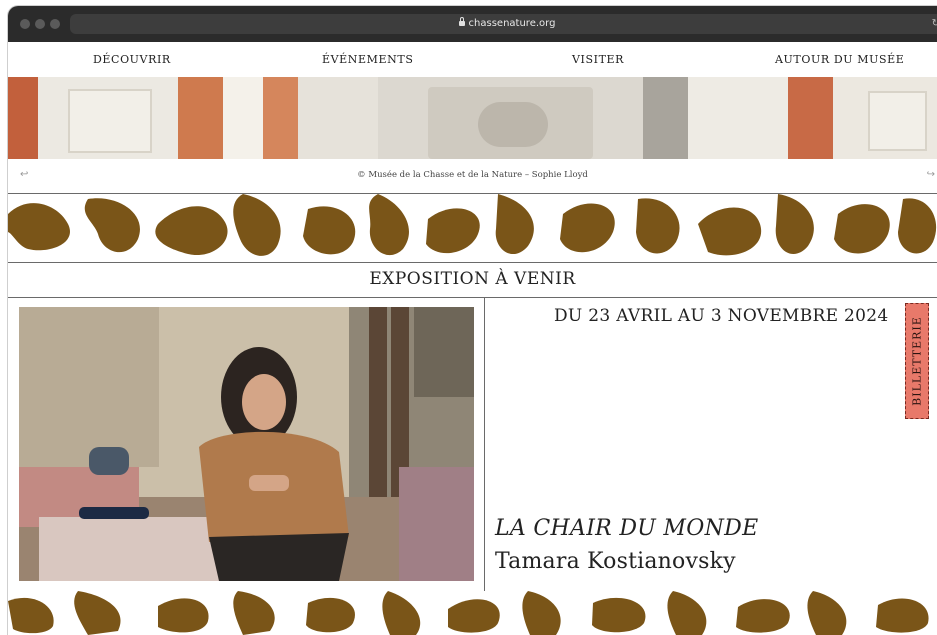  I want to click on exhibition-dates: DU 23 AVRIL AU 3 NOVEMBRE 2024, so click(721, 316).